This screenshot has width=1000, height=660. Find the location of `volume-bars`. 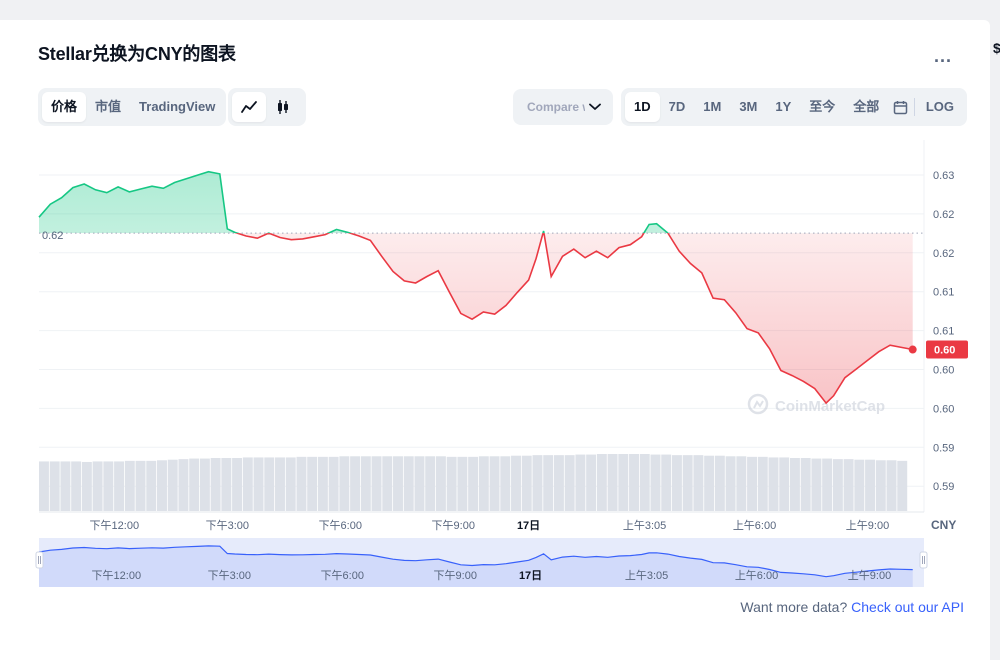

volume-bars is located at coordinates (473, 482).